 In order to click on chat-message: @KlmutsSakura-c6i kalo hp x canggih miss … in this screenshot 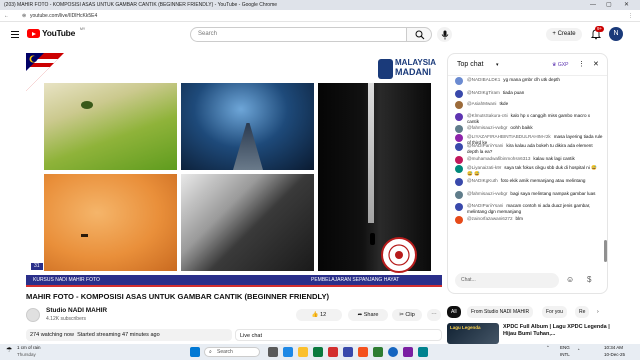, I will do `click(529, 119)`.